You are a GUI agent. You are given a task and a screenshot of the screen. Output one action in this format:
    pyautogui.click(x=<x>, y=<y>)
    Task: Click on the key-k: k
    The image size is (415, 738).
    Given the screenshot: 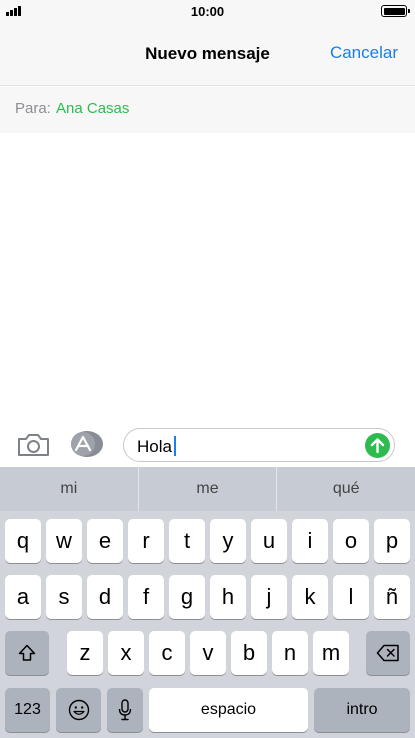 What is the action you would take?
    pyautogui.click(x=310, y=597)
    